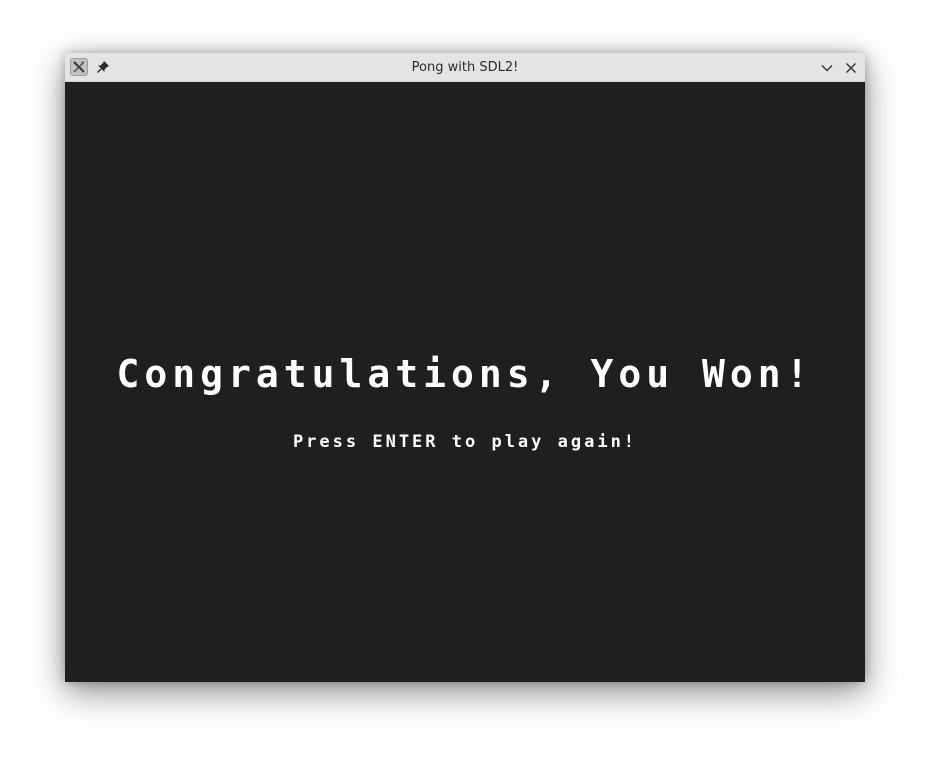 The image size is (930, 759). Describe the element at coordinates (465, 374) in the screenshot. I see `win-headline: Congratulations, You Won!` at that location.